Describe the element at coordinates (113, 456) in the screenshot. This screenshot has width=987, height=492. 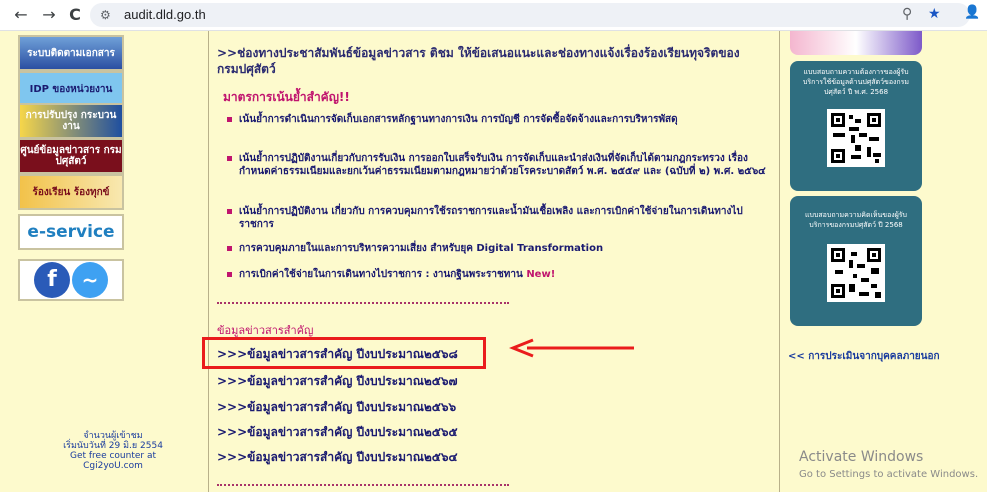
I see `counter-link: Get free counter at` at that location.